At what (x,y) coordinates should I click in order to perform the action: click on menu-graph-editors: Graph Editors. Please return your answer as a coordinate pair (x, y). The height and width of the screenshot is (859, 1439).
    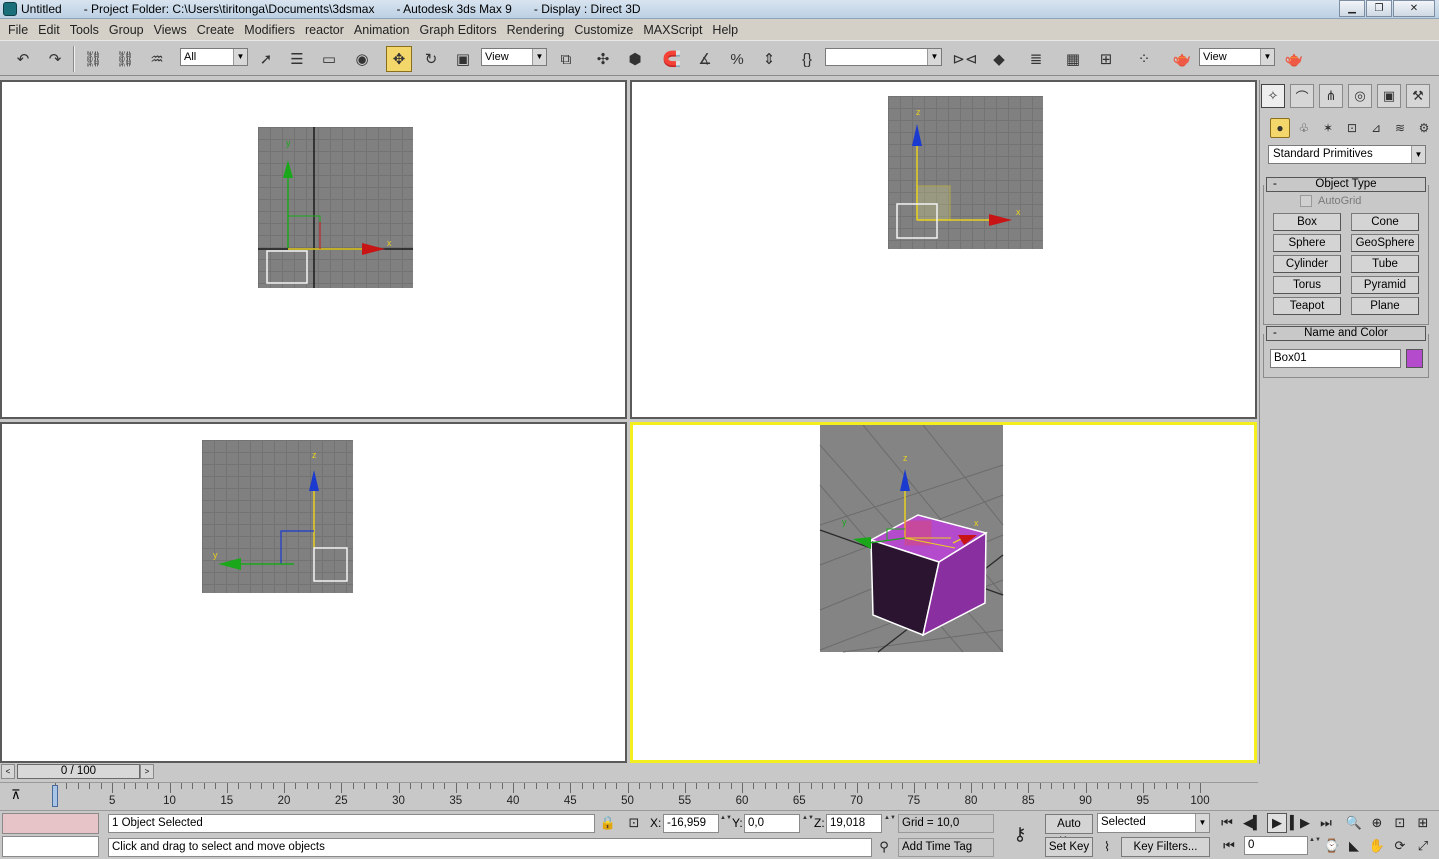
    Looking at the image, I should click on (458, 30).